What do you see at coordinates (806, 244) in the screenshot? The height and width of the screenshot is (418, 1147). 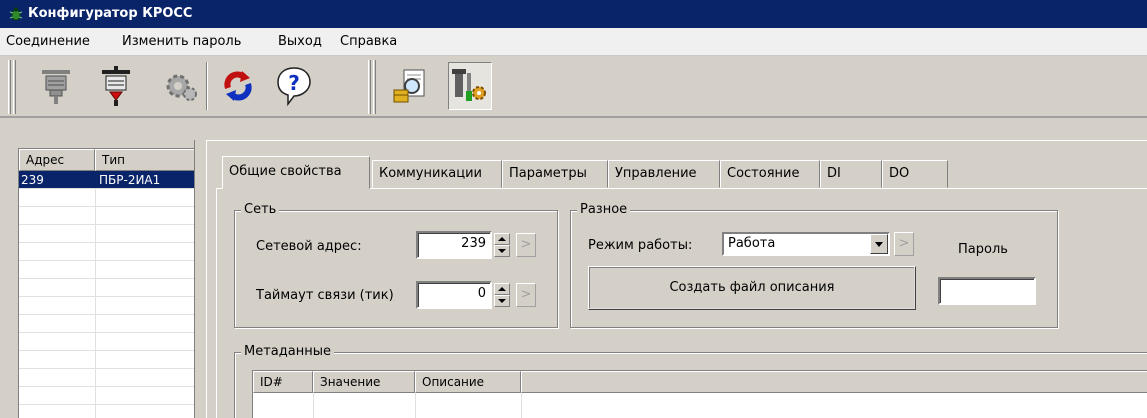 I see `mode-select: Работа` at bounding box center [806, 244].